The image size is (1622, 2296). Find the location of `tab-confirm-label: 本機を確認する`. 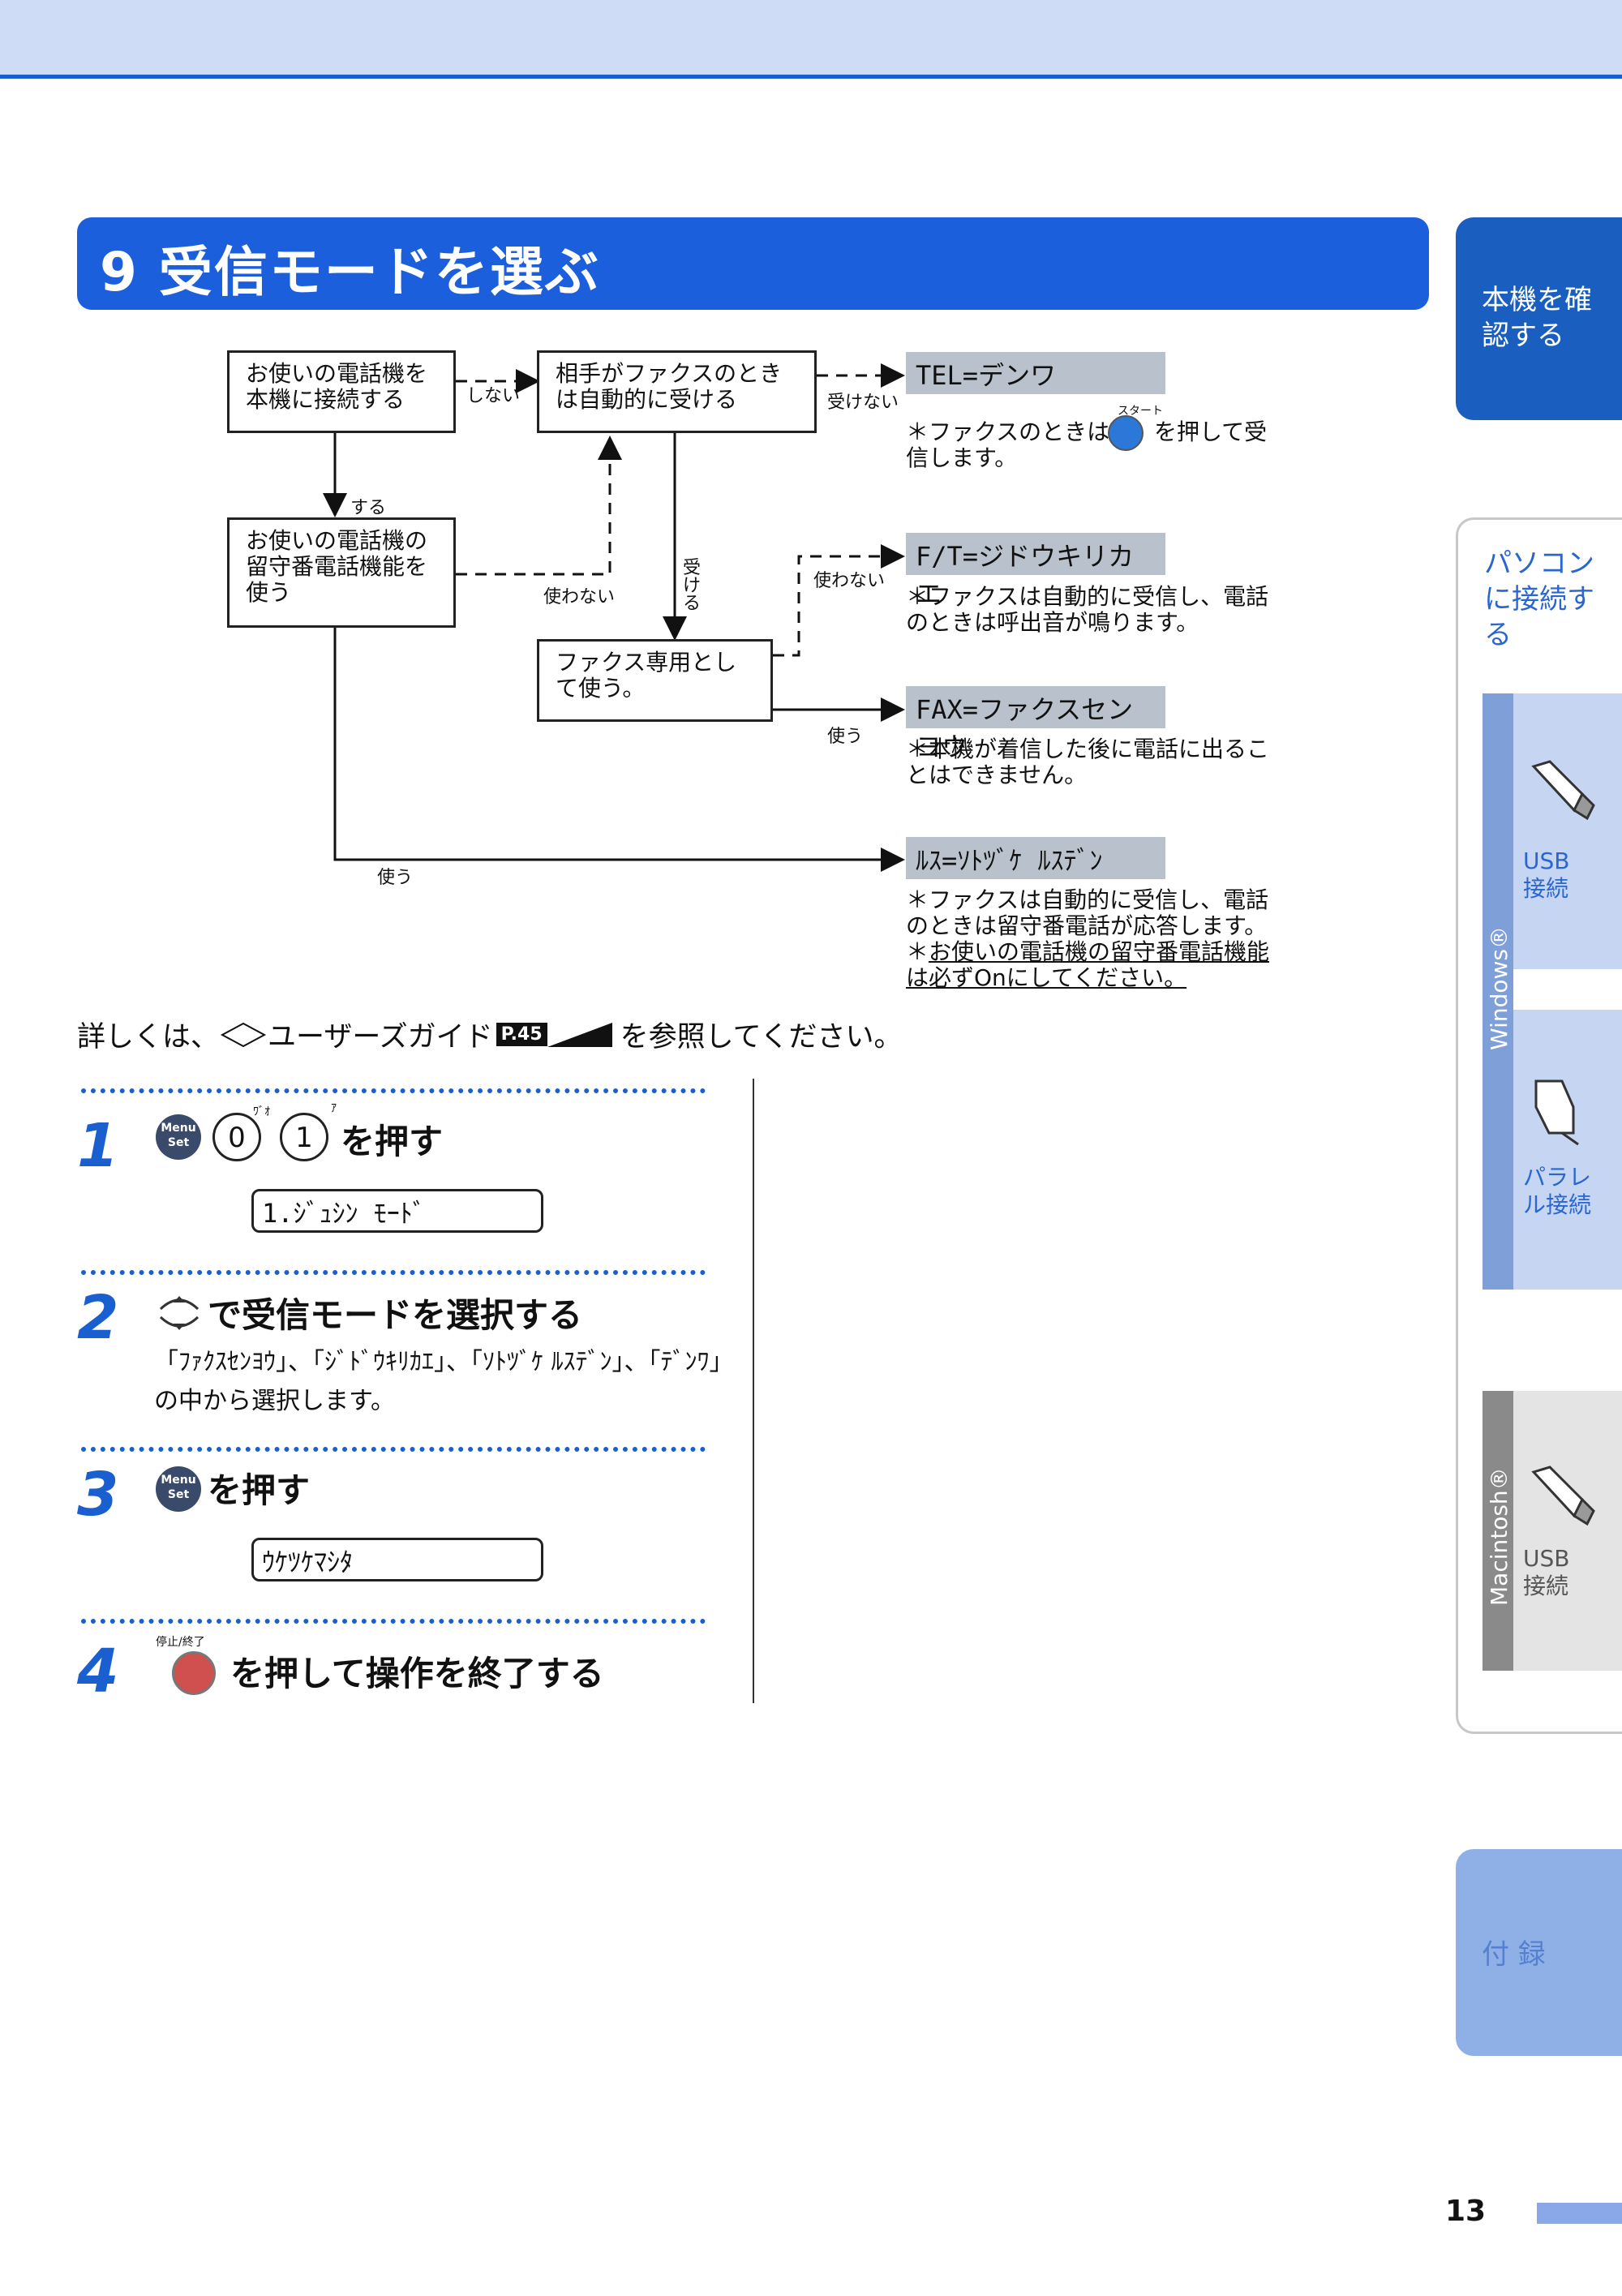

tab-confirm-label: 本機を確認する is located at coordinates (1537, 318).